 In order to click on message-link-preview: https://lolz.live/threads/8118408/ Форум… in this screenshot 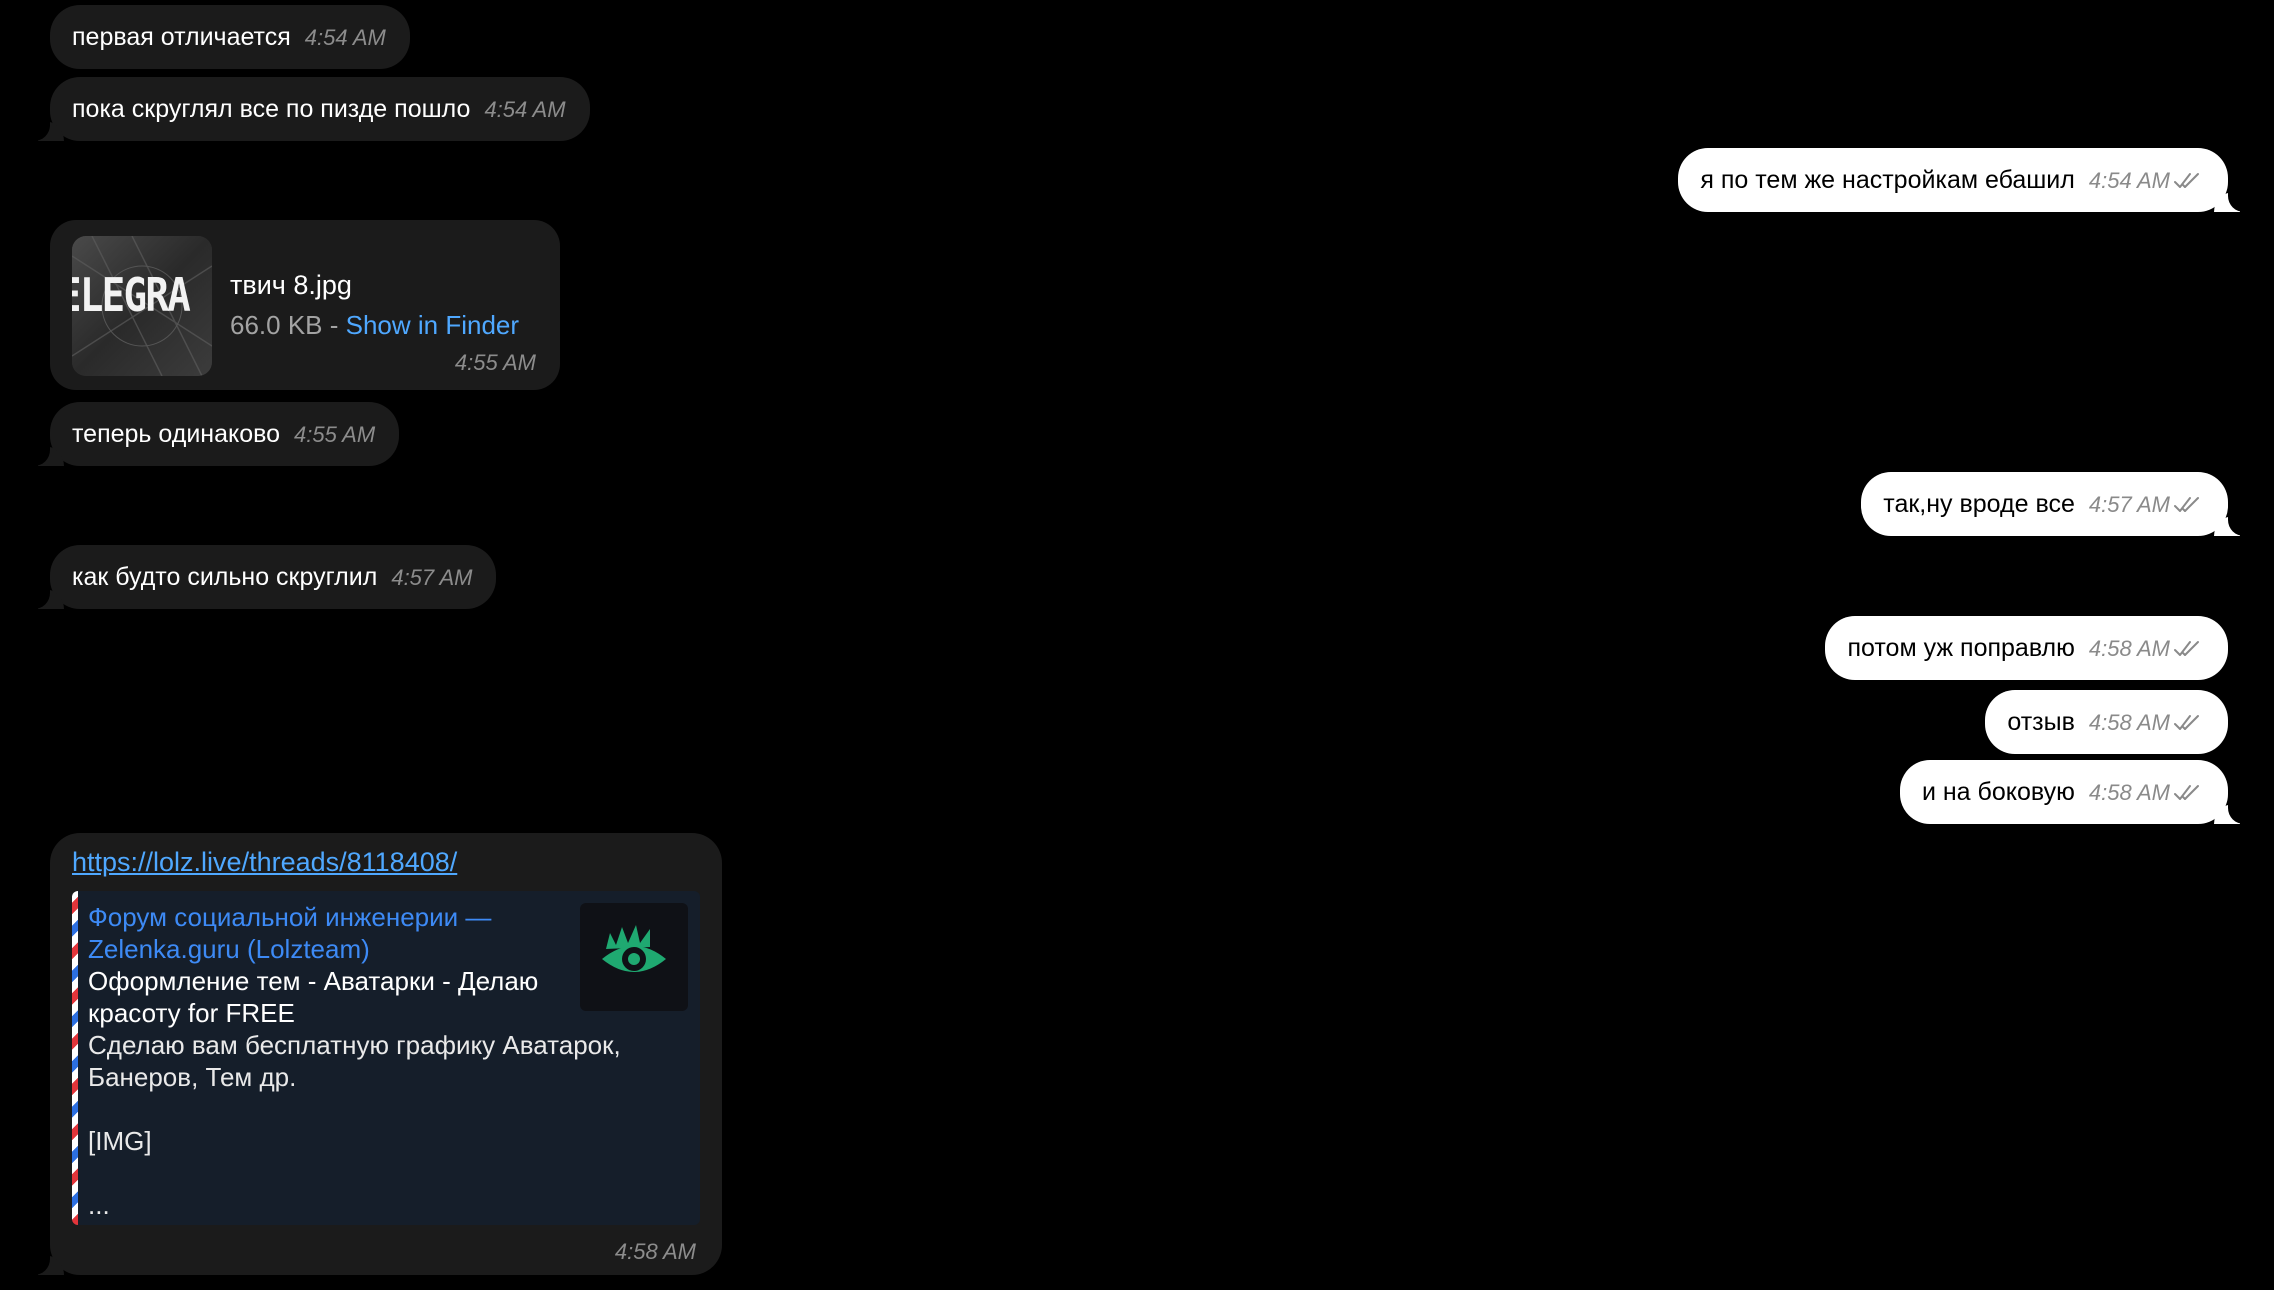, I will do `click(374, 1054)`.